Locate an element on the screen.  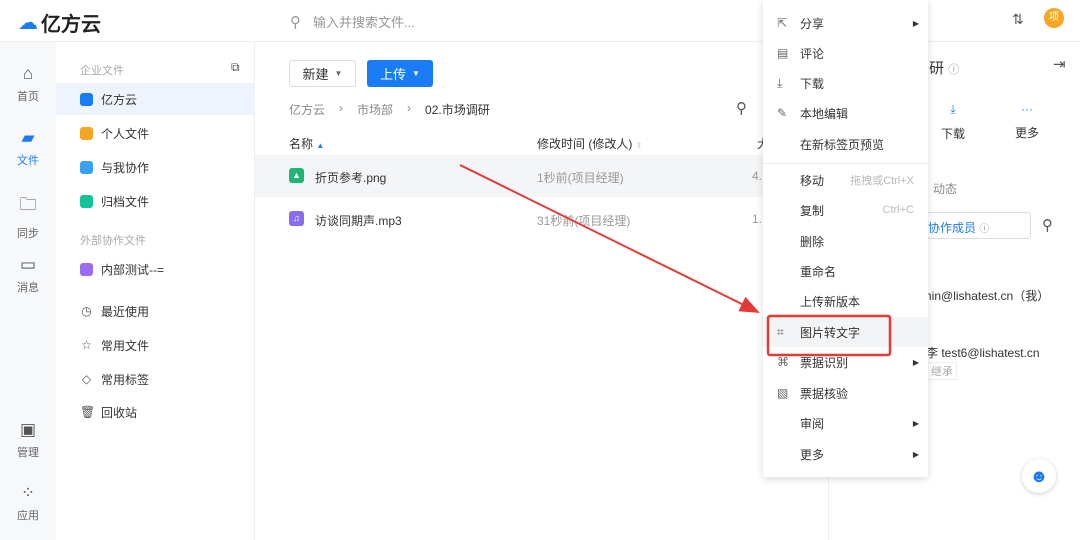
annotation-overlay is located at coordinates (675, 260).